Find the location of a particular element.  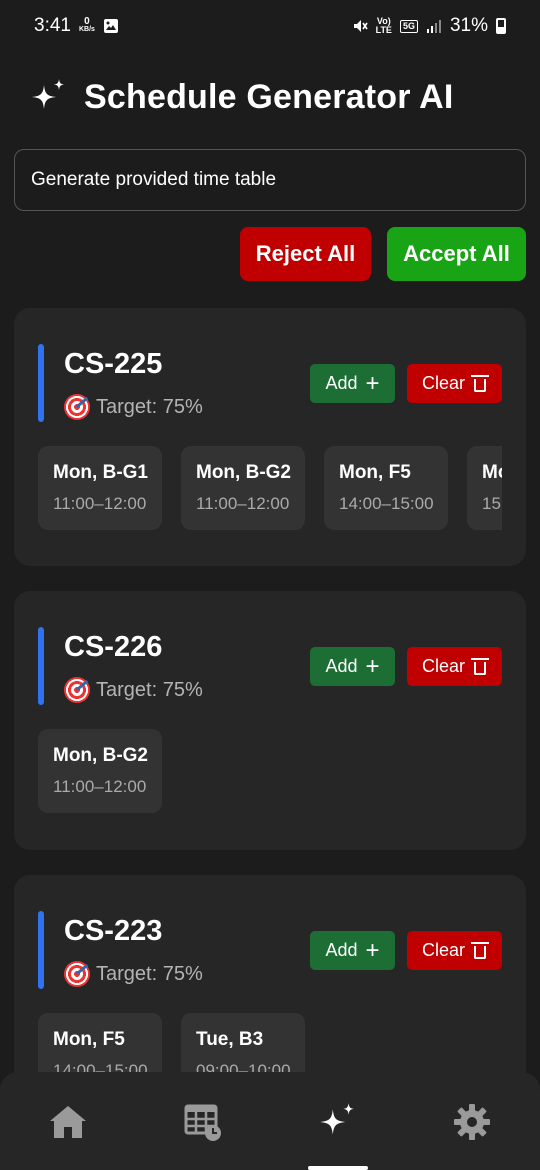

schedule-icon is located at coordinates (202, 1122).